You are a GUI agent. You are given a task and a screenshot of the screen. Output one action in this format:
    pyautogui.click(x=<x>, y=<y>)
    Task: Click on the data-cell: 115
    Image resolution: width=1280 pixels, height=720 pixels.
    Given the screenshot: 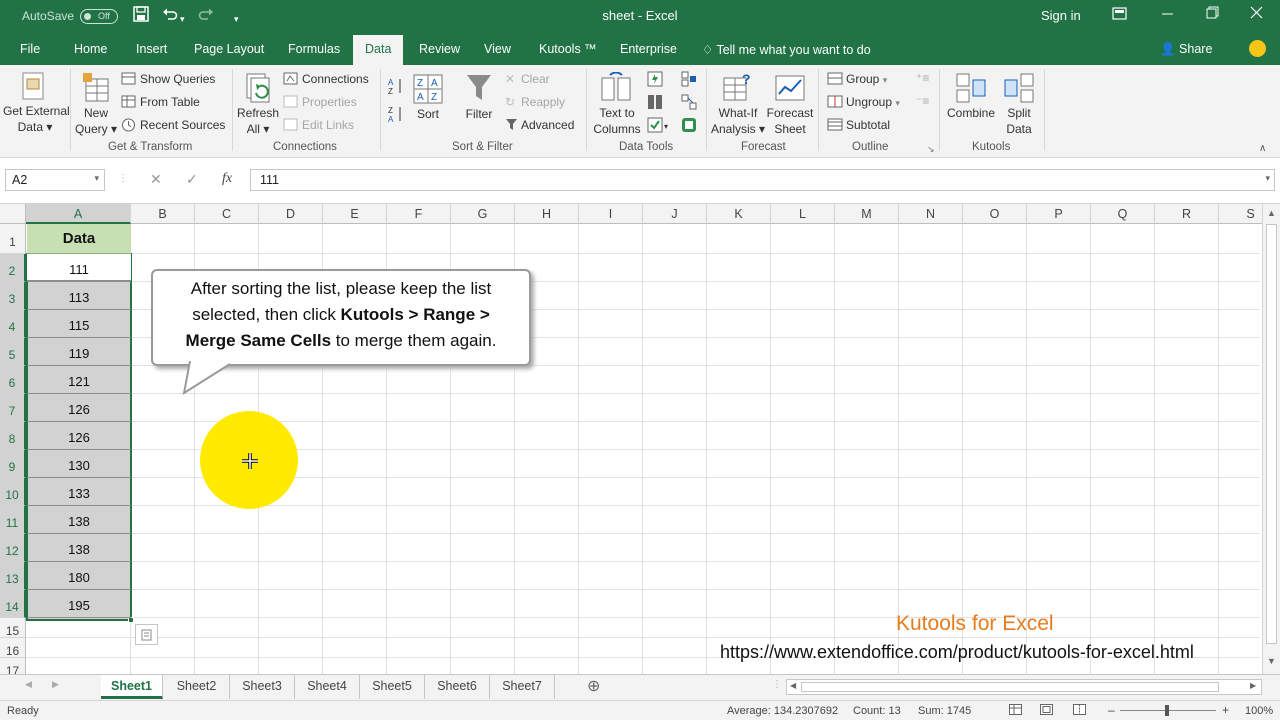 What is the action you would take?
    pyautogui.click(x=79, y=324)
    